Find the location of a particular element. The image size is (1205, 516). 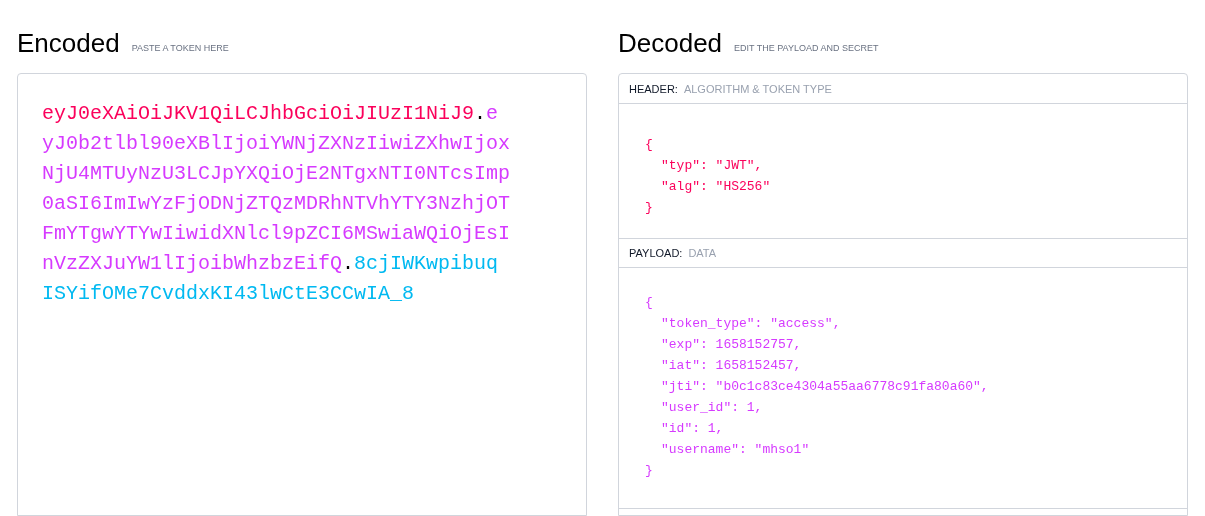

section-hint: PASTE A TOKEN HERE is located at coordinates (180, 48).